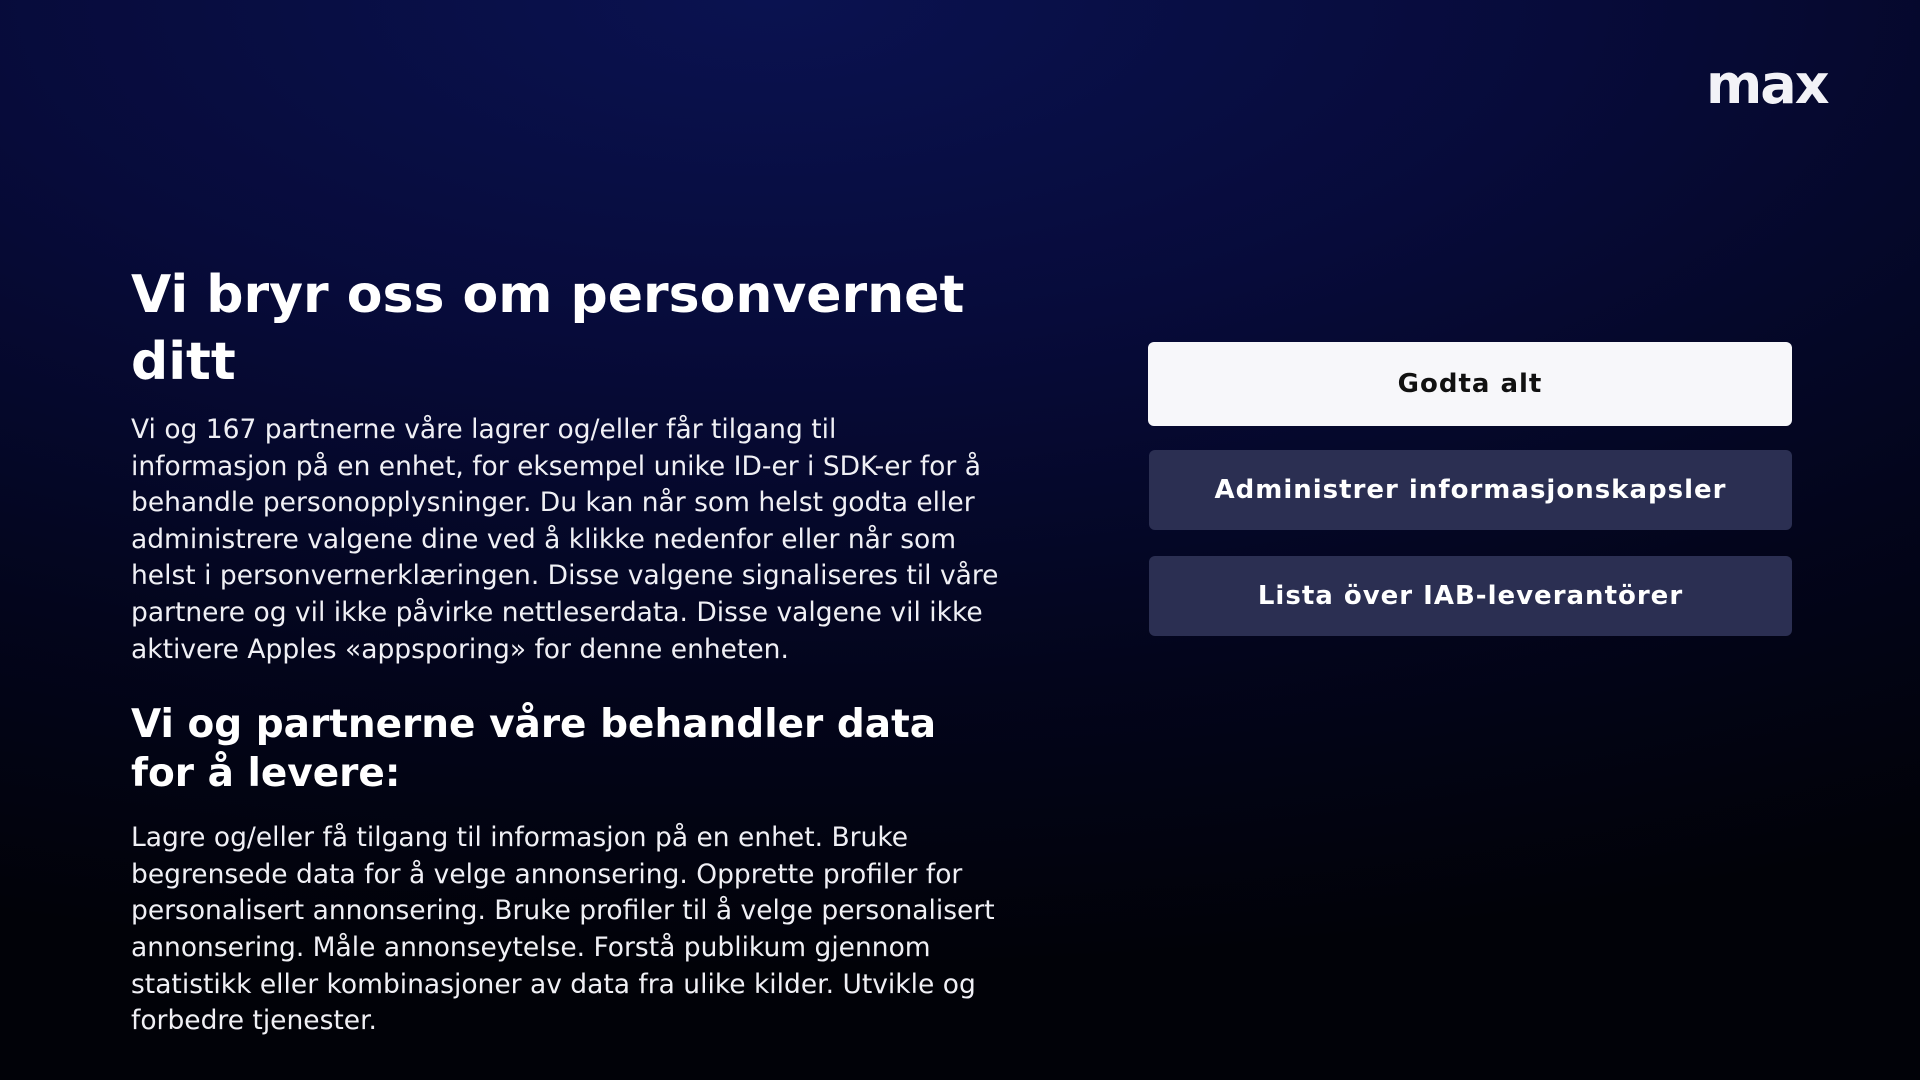 Image resolution: width=1920 pixels, height=1080 pixels. Describe the element at coordinates (548, 328) in the screenshot. I see `page-title: Vi bryr oss om personvernet ditt` at that location.